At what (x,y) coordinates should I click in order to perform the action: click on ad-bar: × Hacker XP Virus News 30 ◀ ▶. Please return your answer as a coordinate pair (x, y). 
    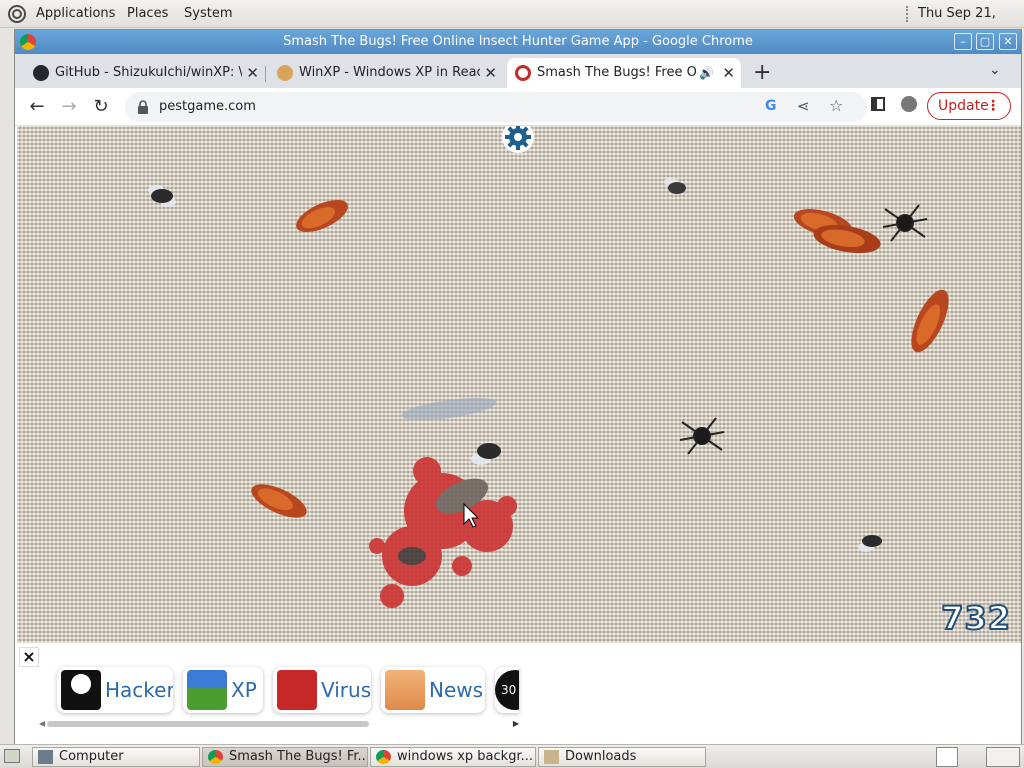
    Looking at the image, I should click on (519, 694).